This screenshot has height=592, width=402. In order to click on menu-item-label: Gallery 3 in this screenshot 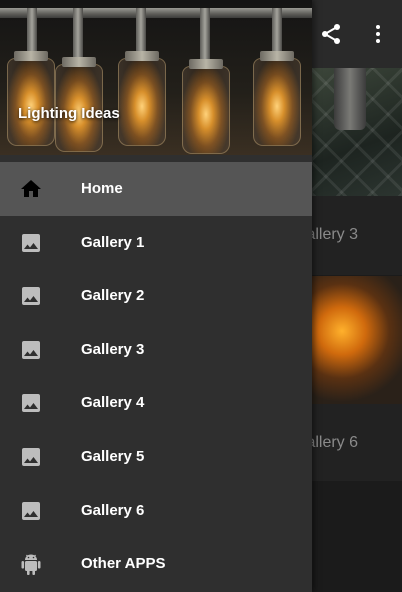, I will do `click(113, 349)`.